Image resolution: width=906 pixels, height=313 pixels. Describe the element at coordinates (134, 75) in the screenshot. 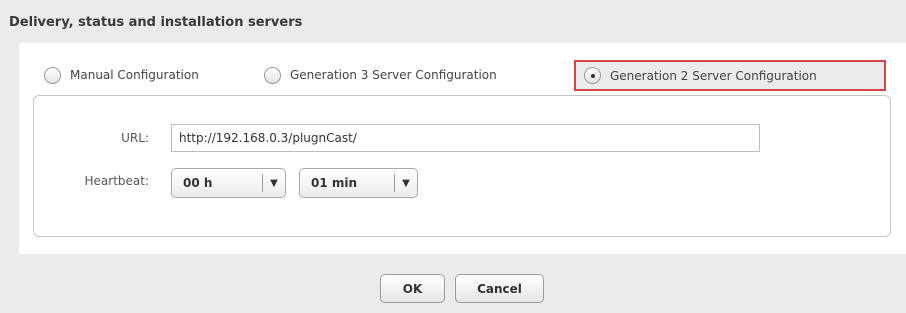

I see `radio-label: Manual Configuration` at that location.